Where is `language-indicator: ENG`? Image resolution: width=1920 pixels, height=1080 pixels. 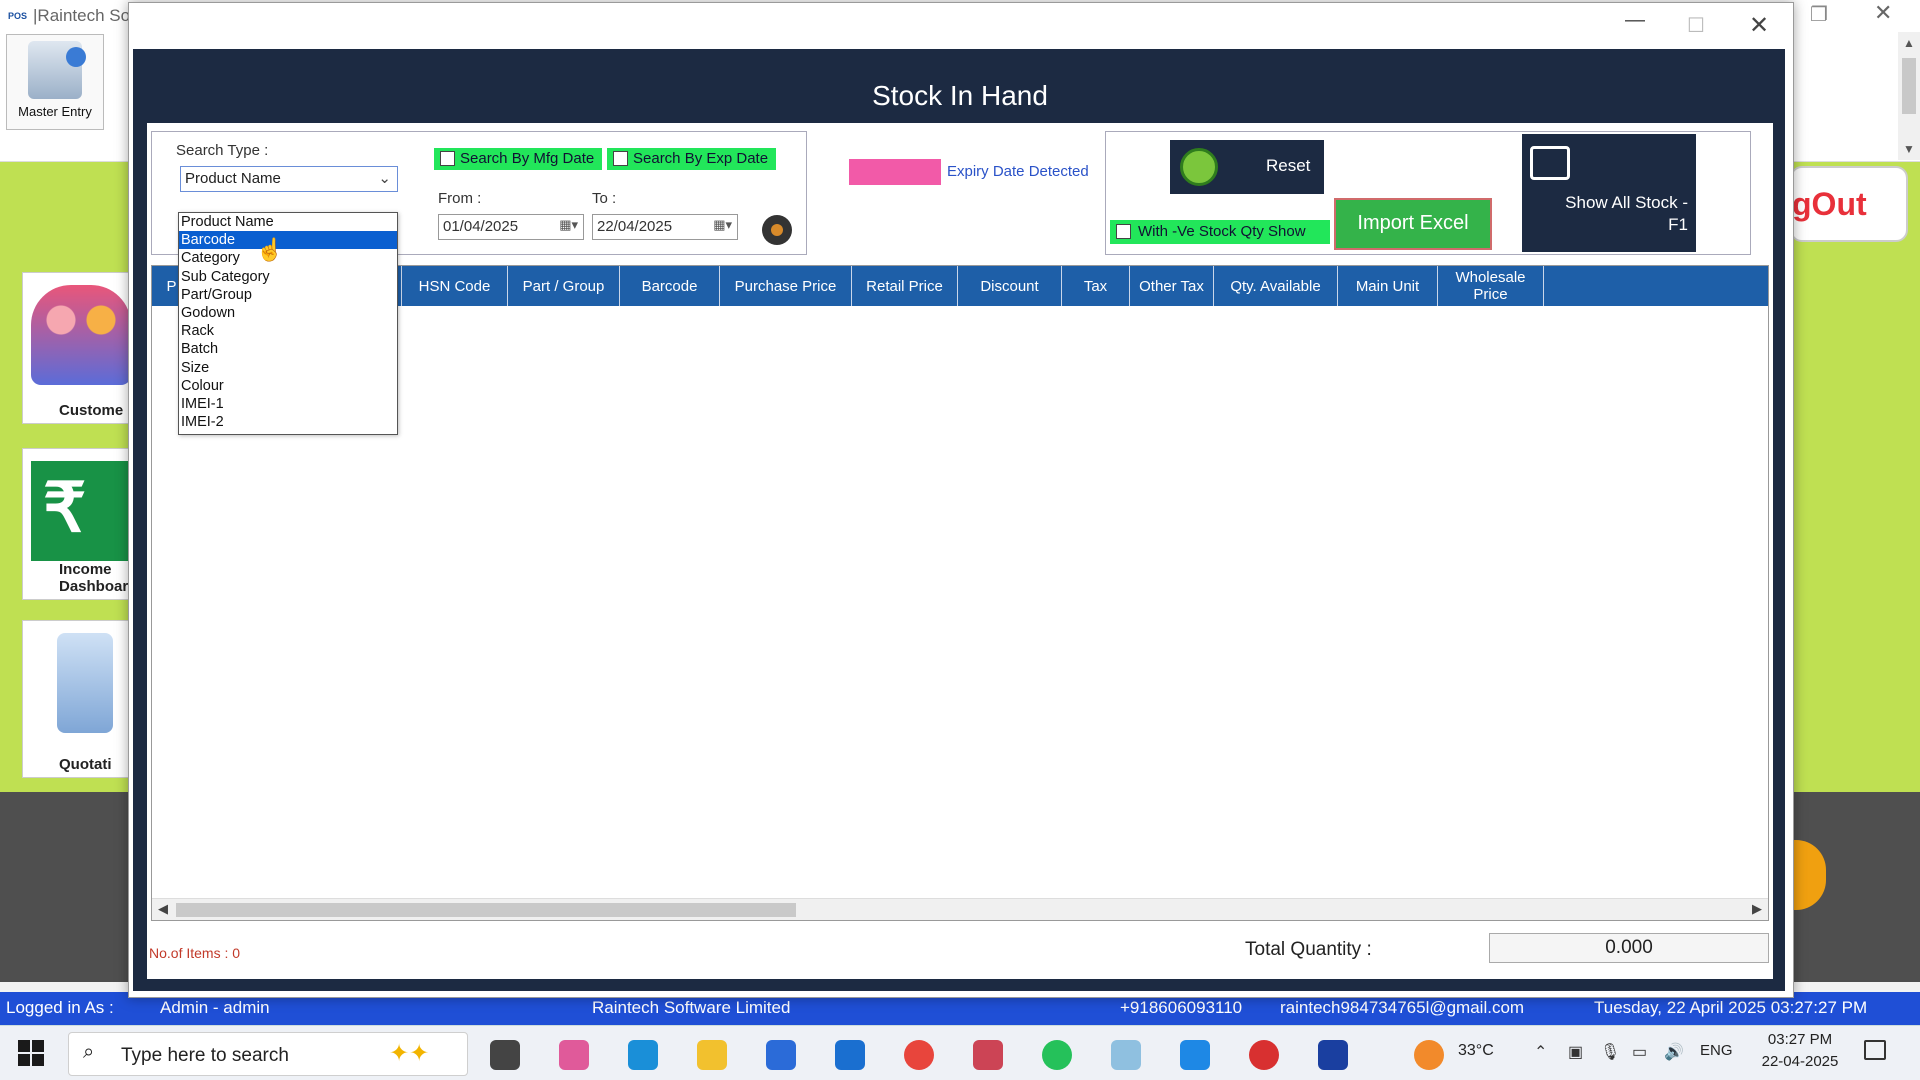 language-indicator: ENG is located at coordinates (1716, 1050).